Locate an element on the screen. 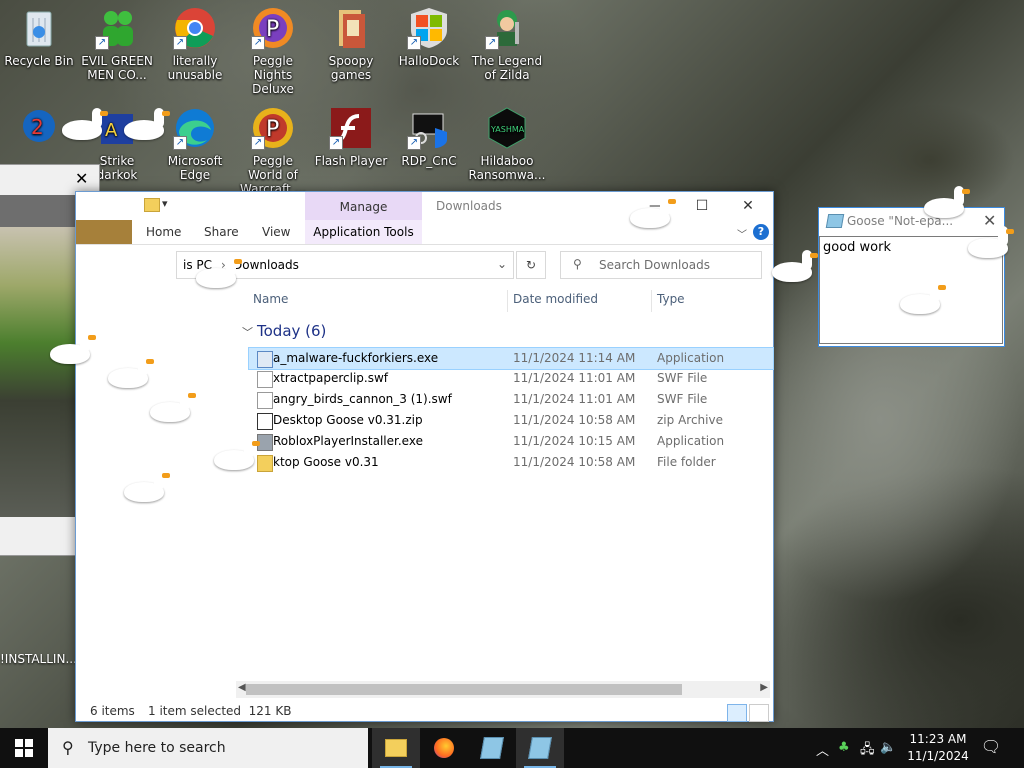 The image size is (1024, 772). taskbar-notepad is located at coordinates (492, 748).